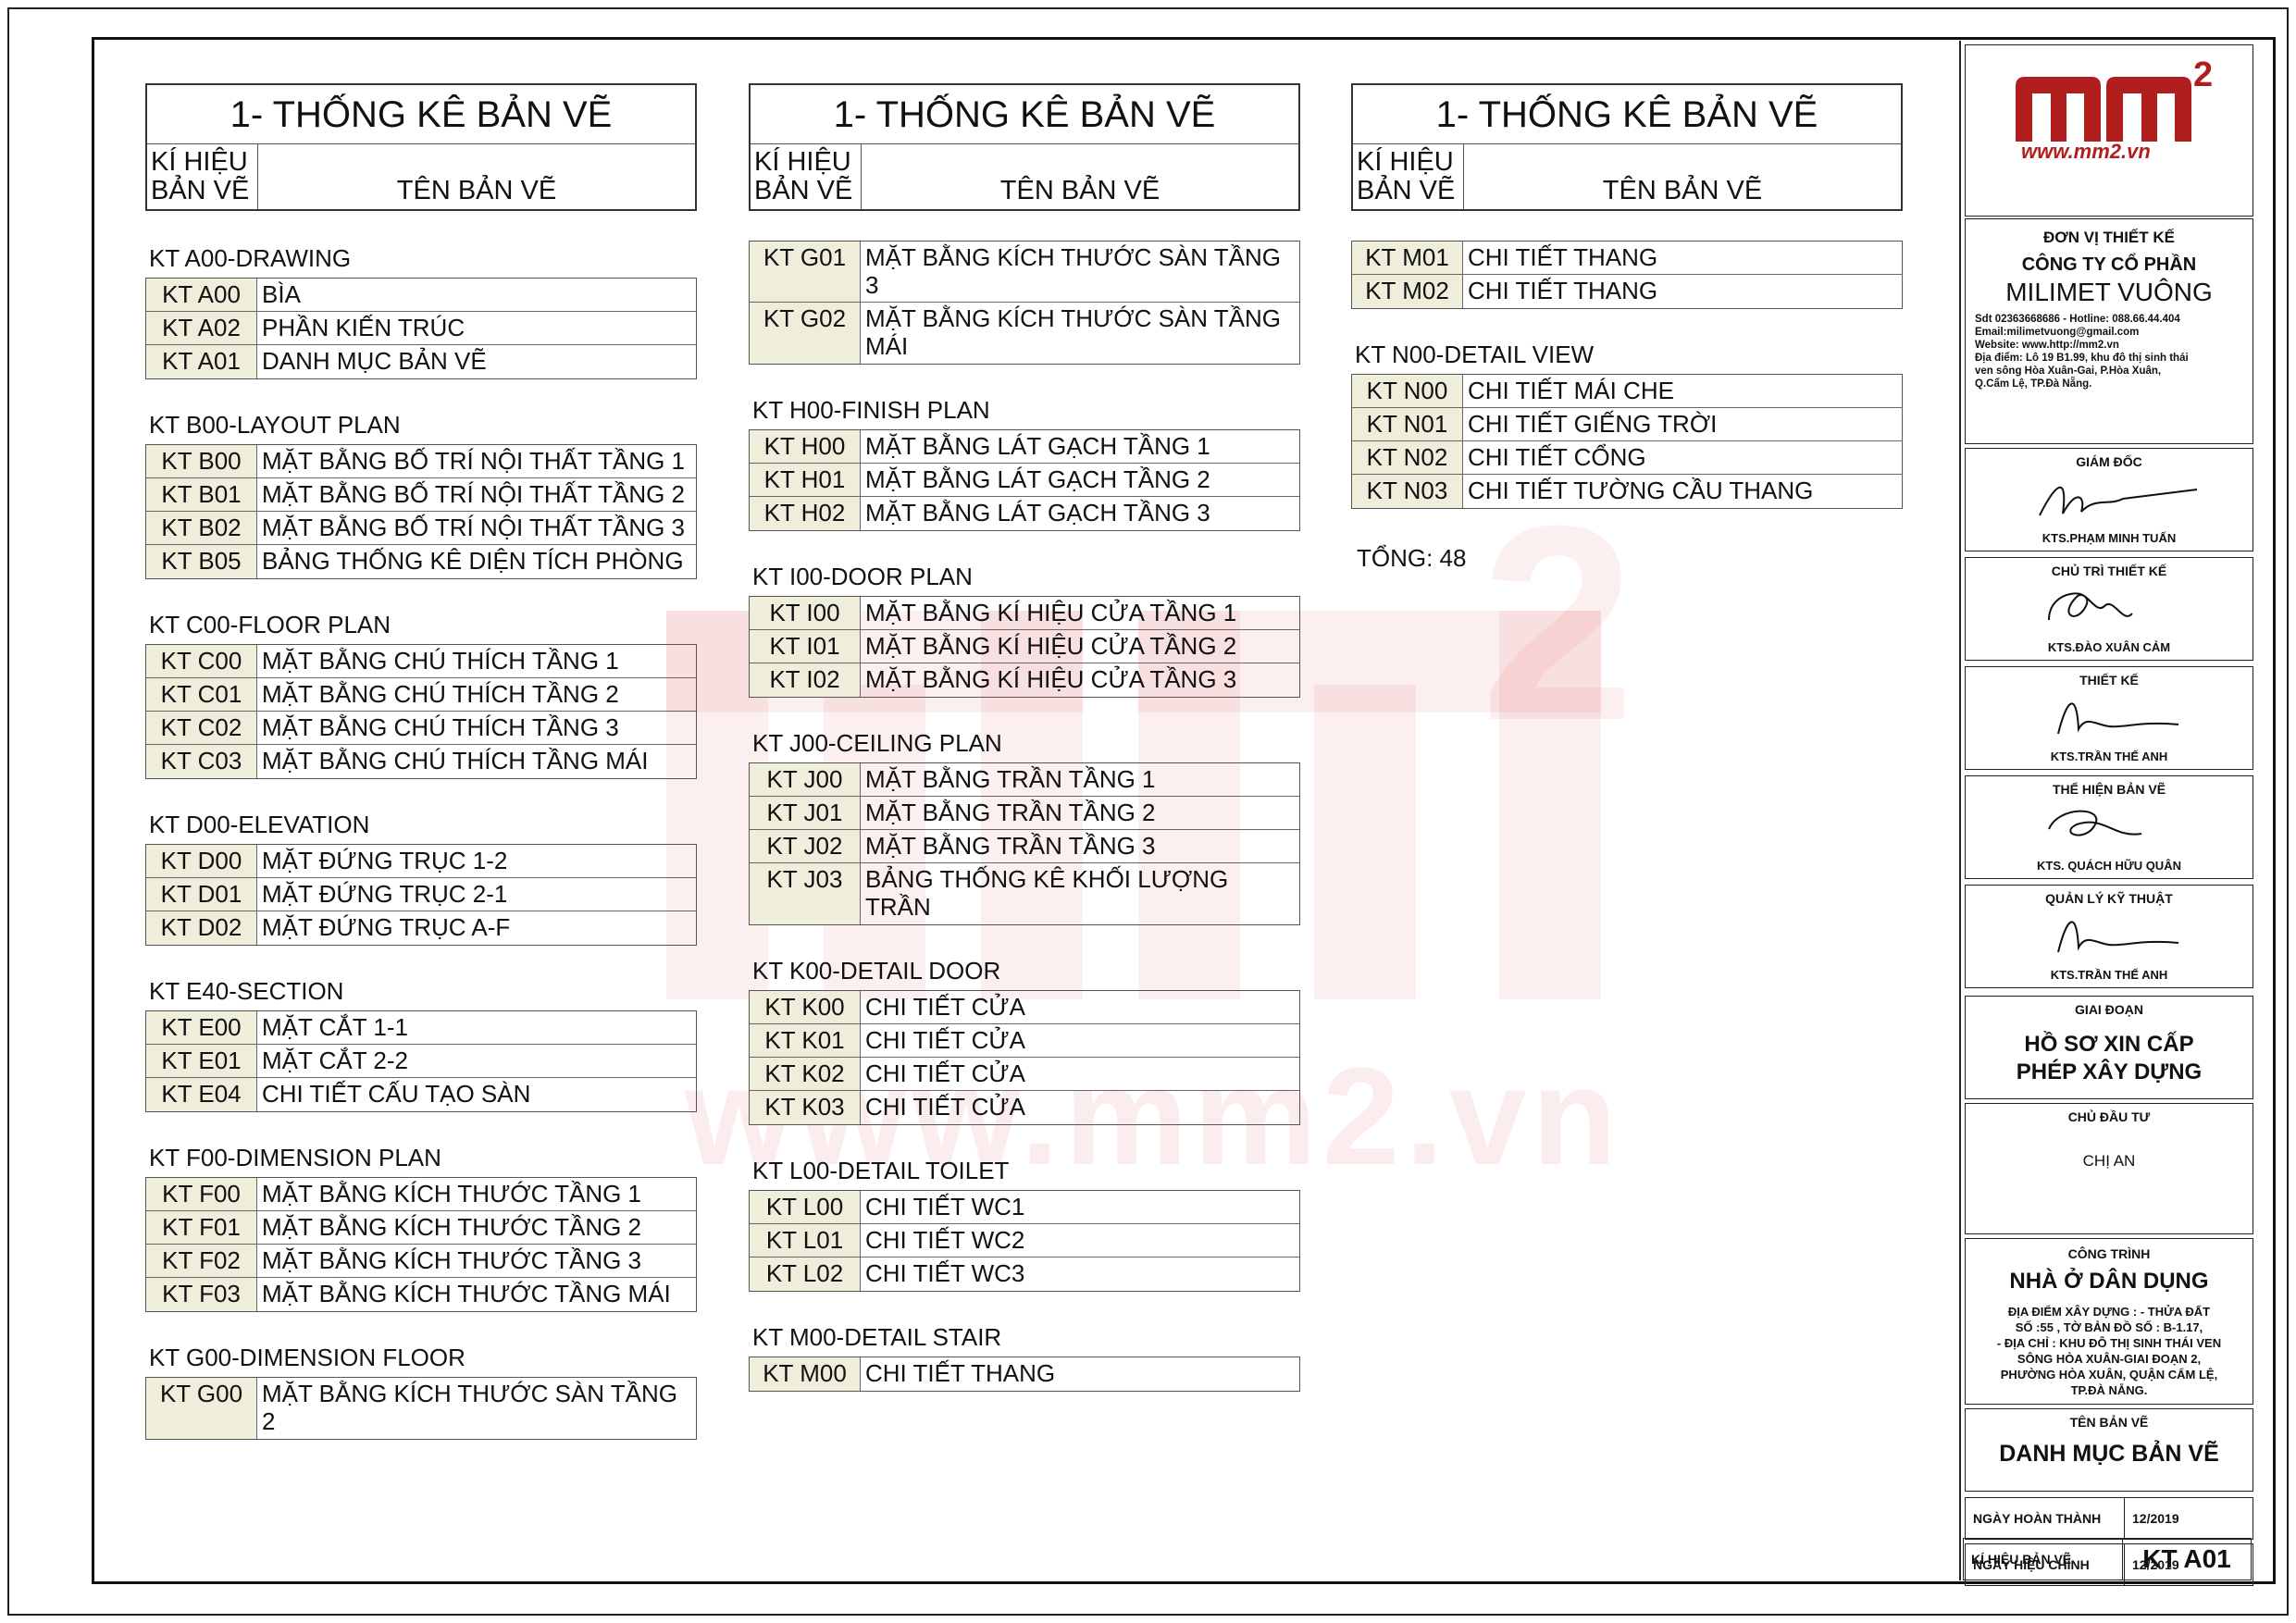  I want to click on drawing-code: KT G02, so click(806, 333).